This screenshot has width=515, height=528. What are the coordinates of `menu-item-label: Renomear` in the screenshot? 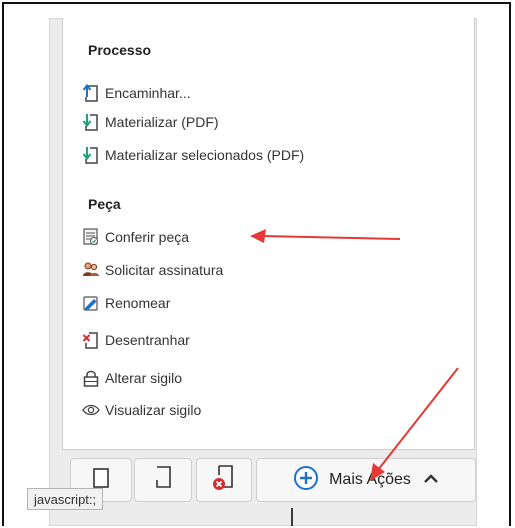 It's located at (138, 303).